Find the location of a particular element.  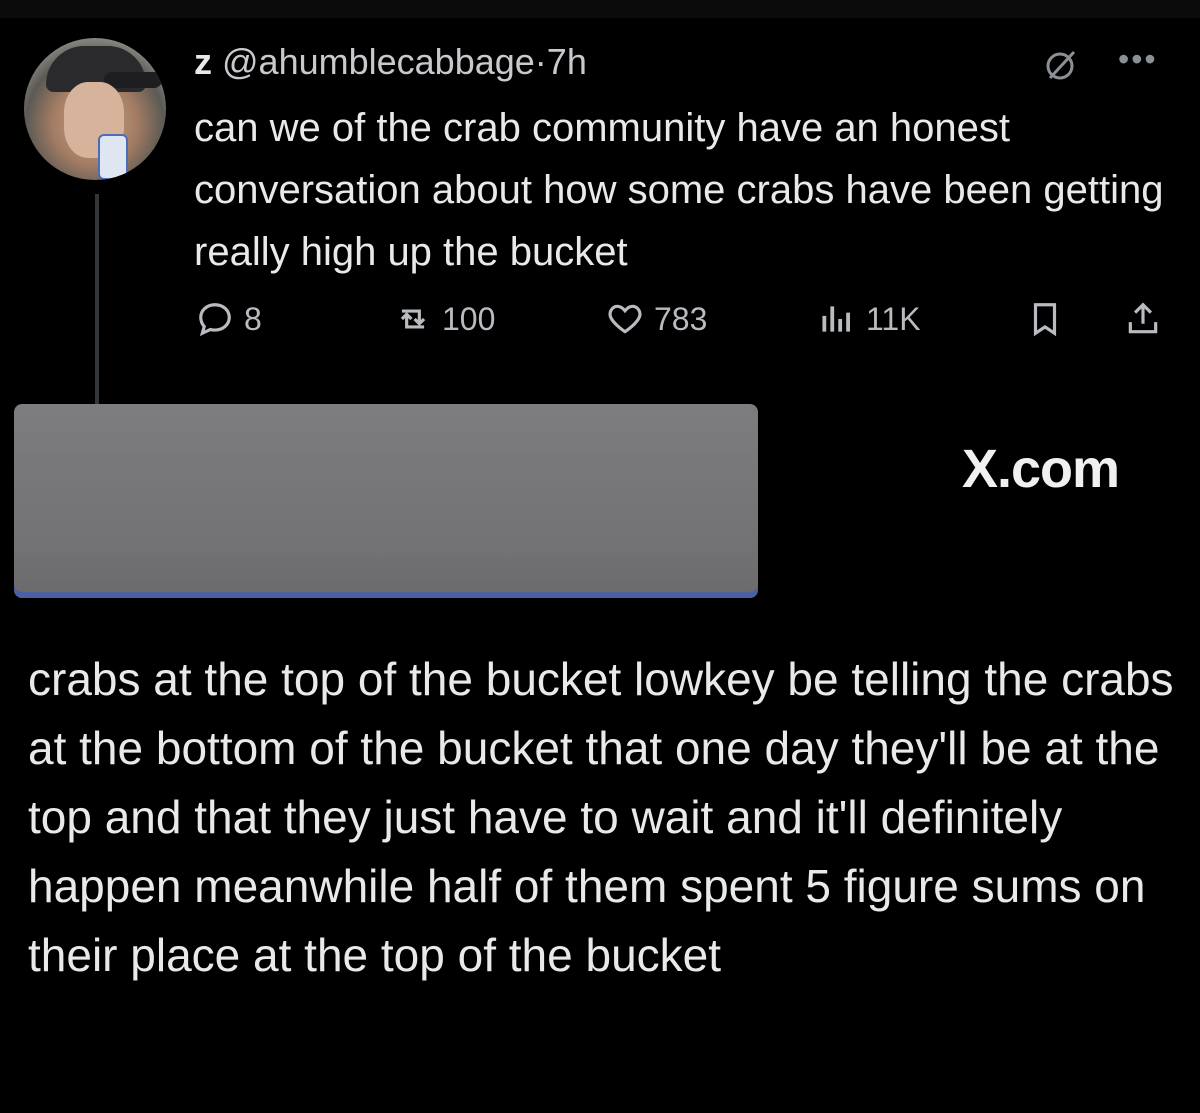

views-button: 11K is located at coordinates (869, 319).